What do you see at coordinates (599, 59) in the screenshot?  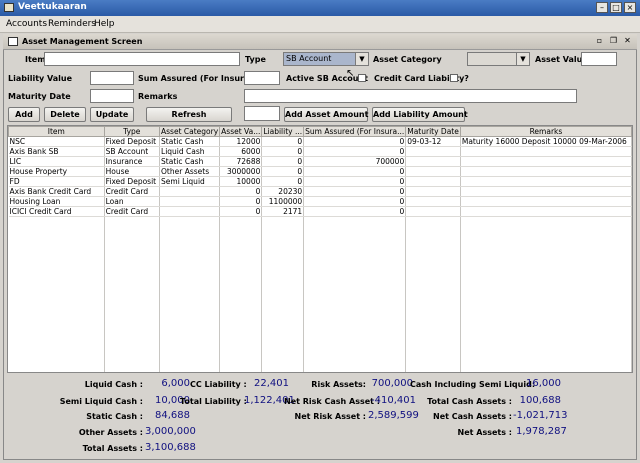 I see `asset-value-input` at bounding box center [599, 59].